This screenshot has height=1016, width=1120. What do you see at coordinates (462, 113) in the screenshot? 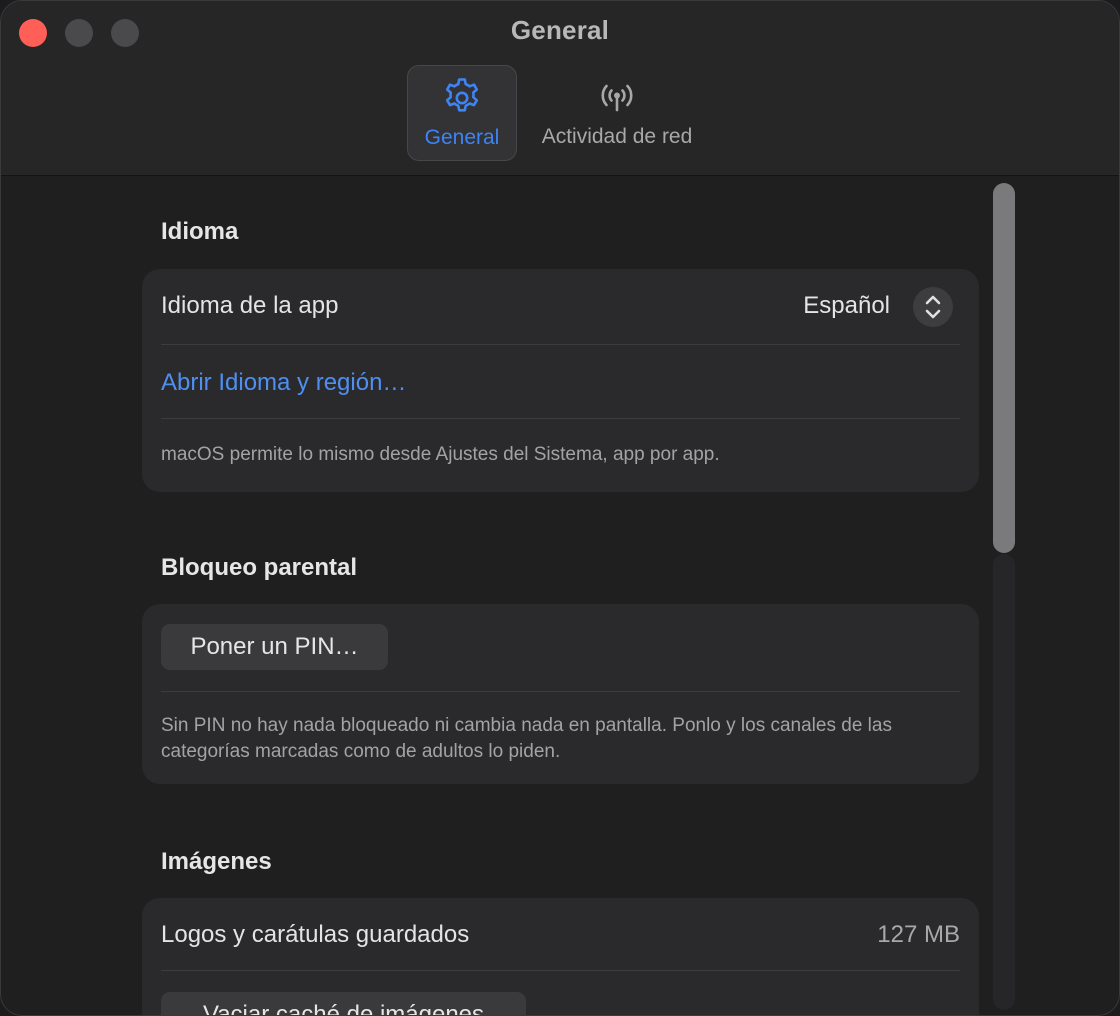
I see `tab-general: General` at bounding box center [462, 113].